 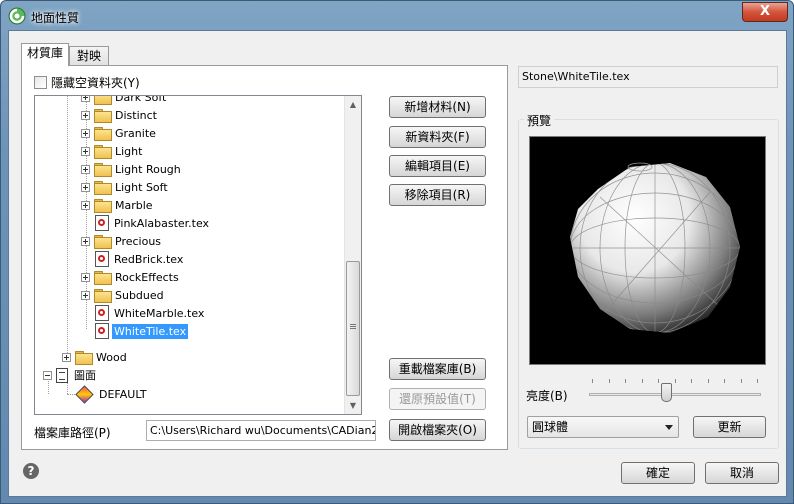 What do you see at coordinates (742, 473) in the screenshot?
I see `cancel-button: 取消` at bounding box center [742, 473].